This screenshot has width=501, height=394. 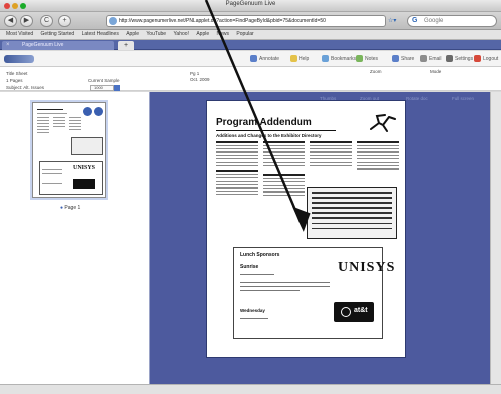 What do you see at coordinates (449, 59) in the screenshot?
I see `settings-icon` at bounding box center [449, 59].